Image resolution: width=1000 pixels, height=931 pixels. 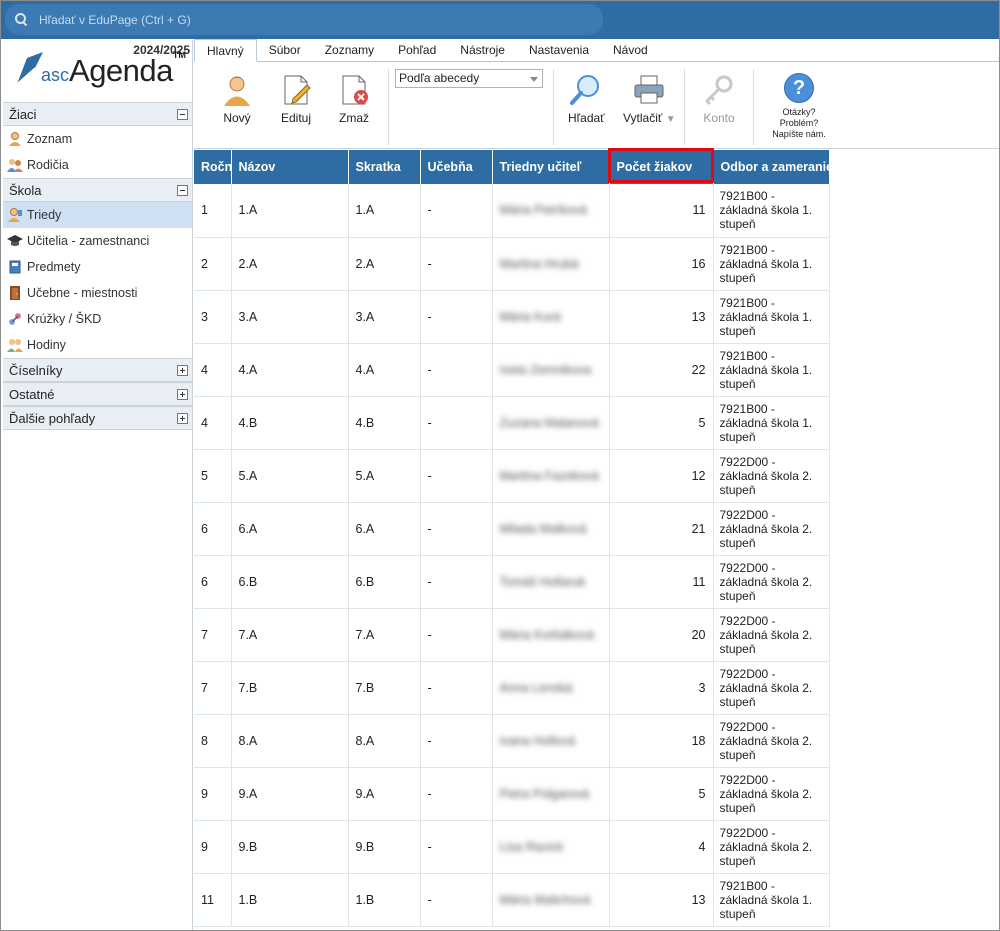 I want to click on cell-skratka: 6.A, so click(x=384, y=529).